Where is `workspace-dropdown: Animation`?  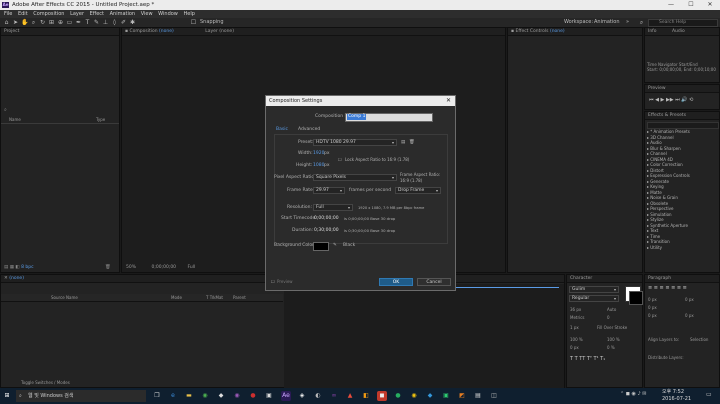
workspace-dropdown: Animation is located at coordinates (607, 22).